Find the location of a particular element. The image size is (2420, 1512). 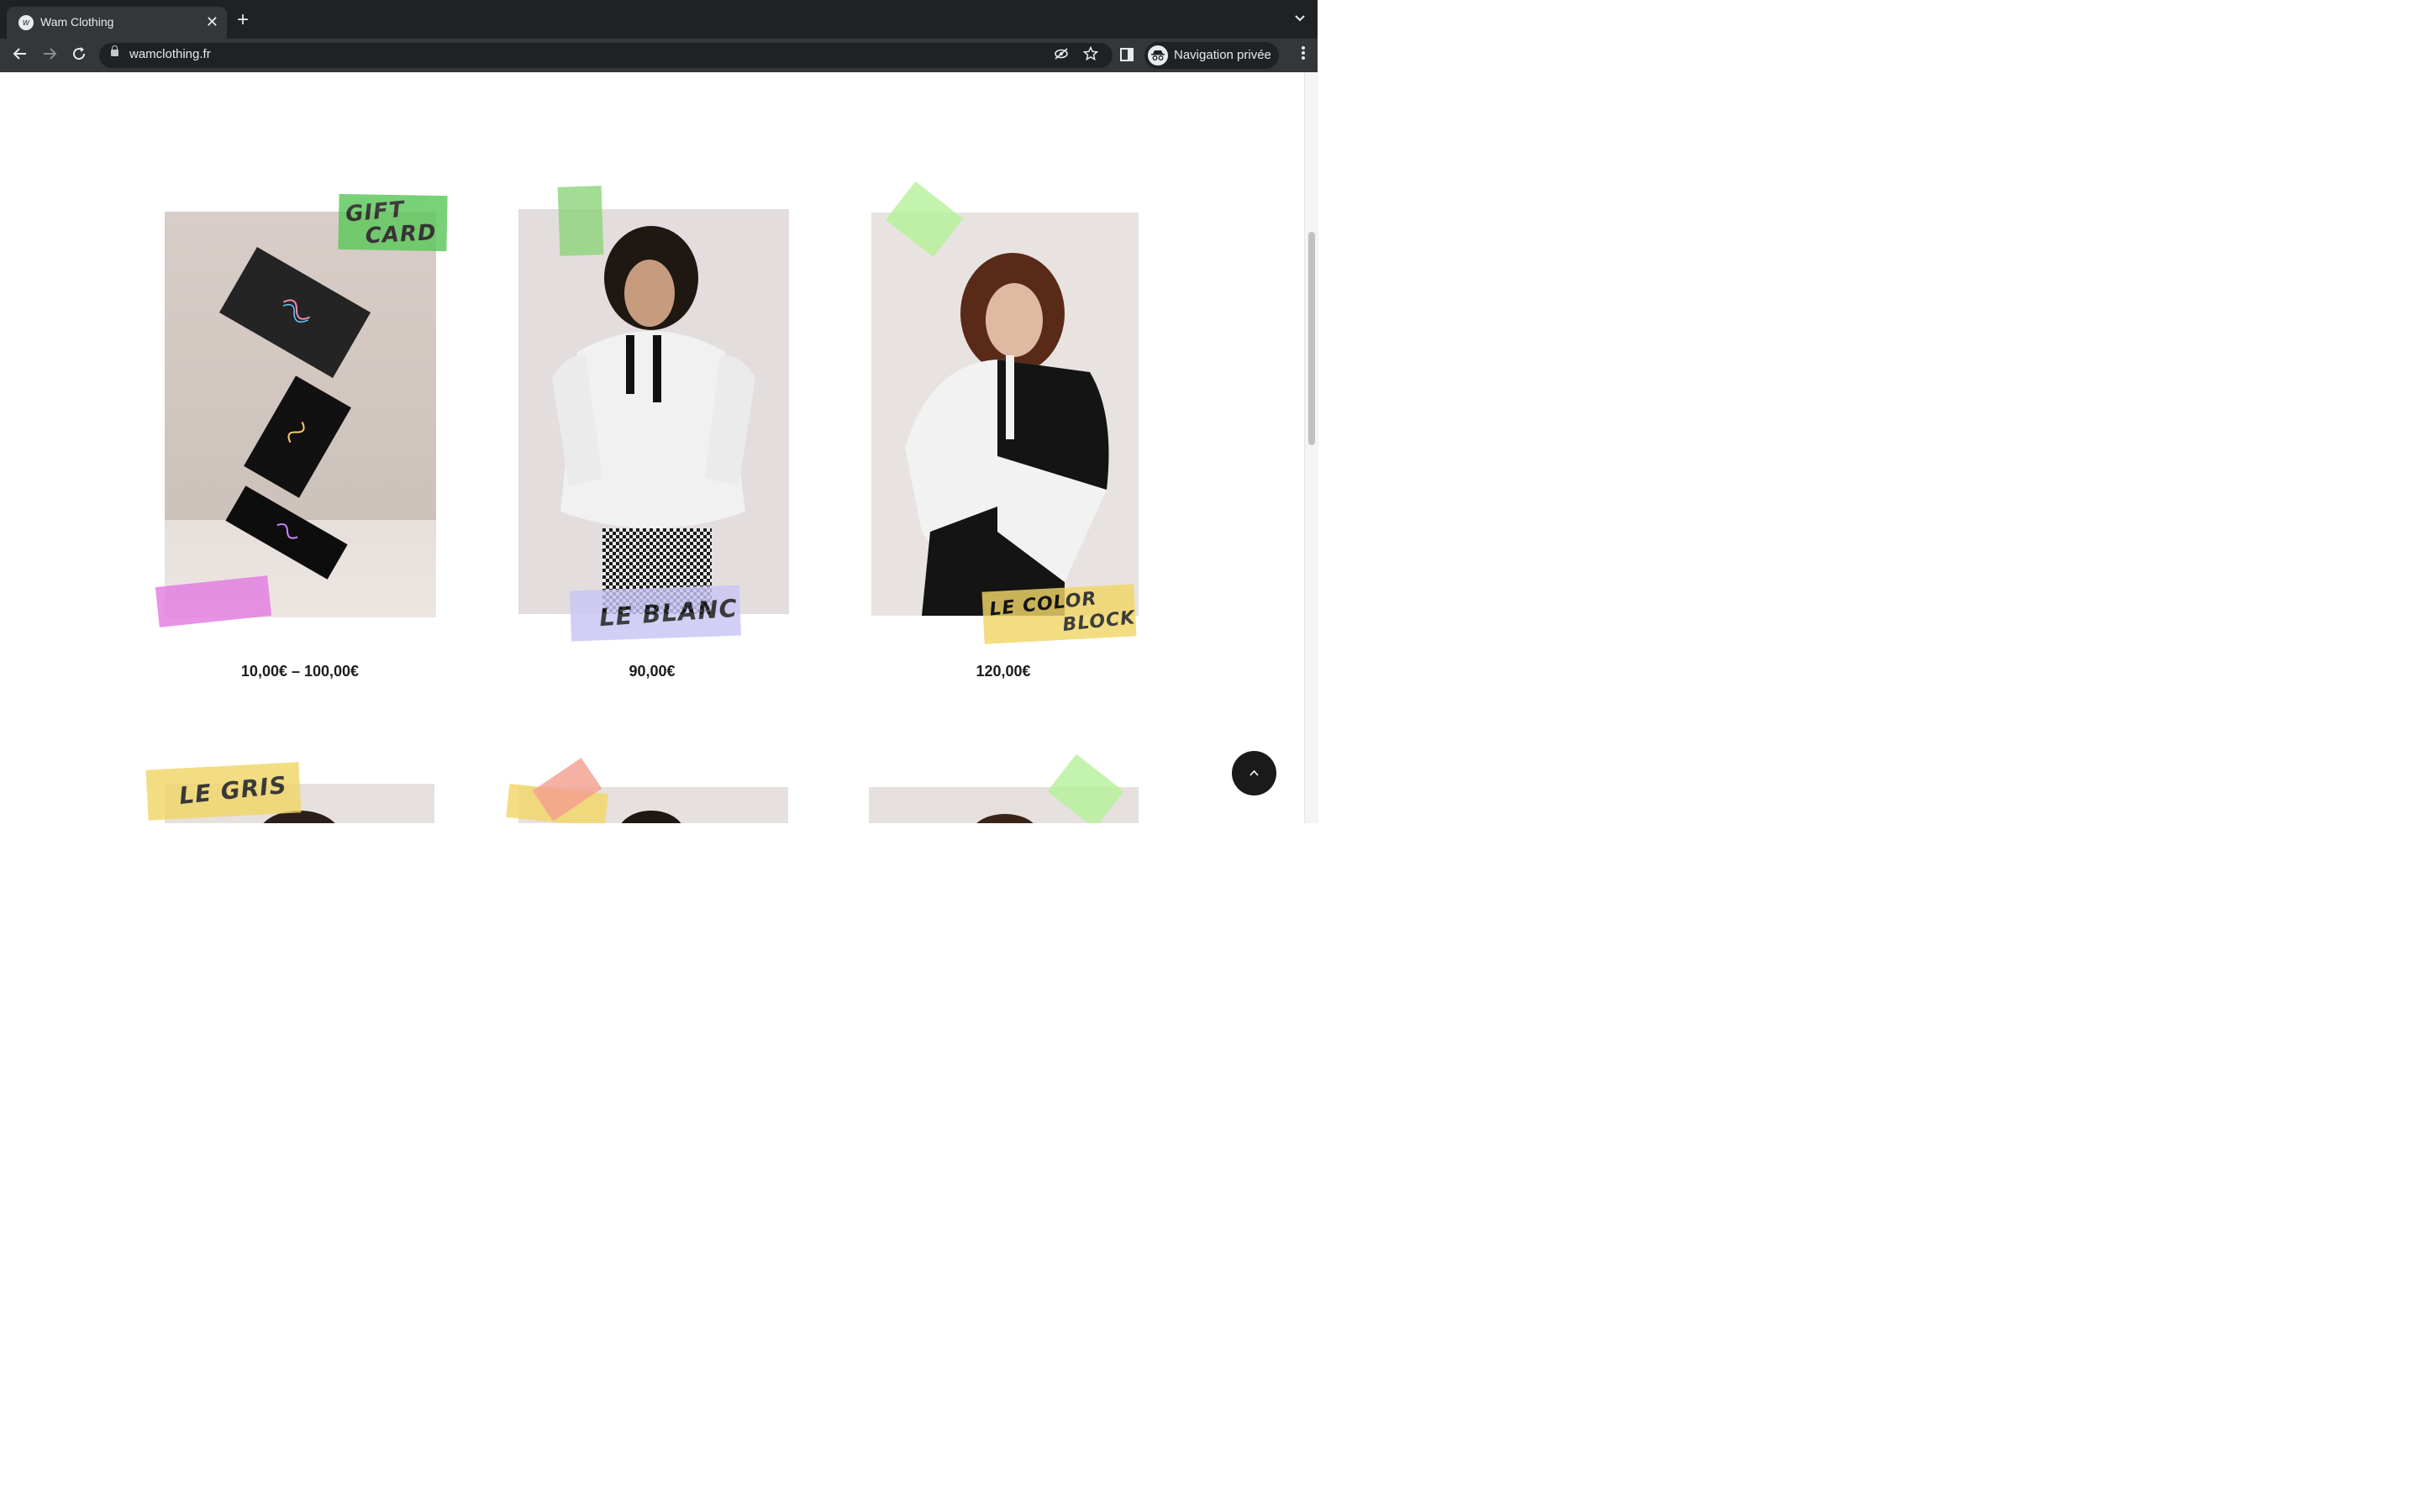

lock-icon is located at coordinates (114, 50).